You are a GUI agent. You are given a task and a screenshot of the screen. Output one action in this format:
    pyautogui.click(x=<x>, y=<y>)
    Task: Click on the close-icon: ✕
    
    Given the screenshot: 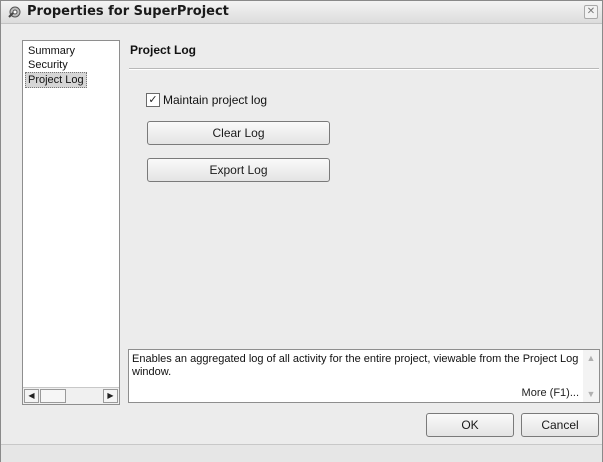 What is the action you would take?
    pyautogui.click(x=591, y=12)
    